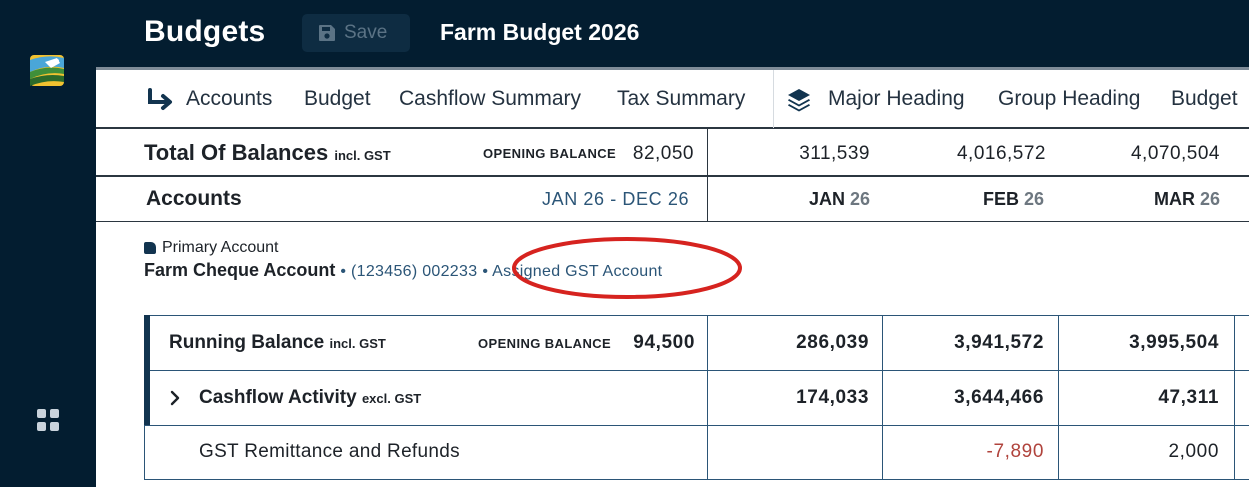 Image resolution: width=1249 pixels, height=487 pixels. Describe the element at coordinates (1174, 199) in the screenshot. I see `month-name: MAR` at that location.